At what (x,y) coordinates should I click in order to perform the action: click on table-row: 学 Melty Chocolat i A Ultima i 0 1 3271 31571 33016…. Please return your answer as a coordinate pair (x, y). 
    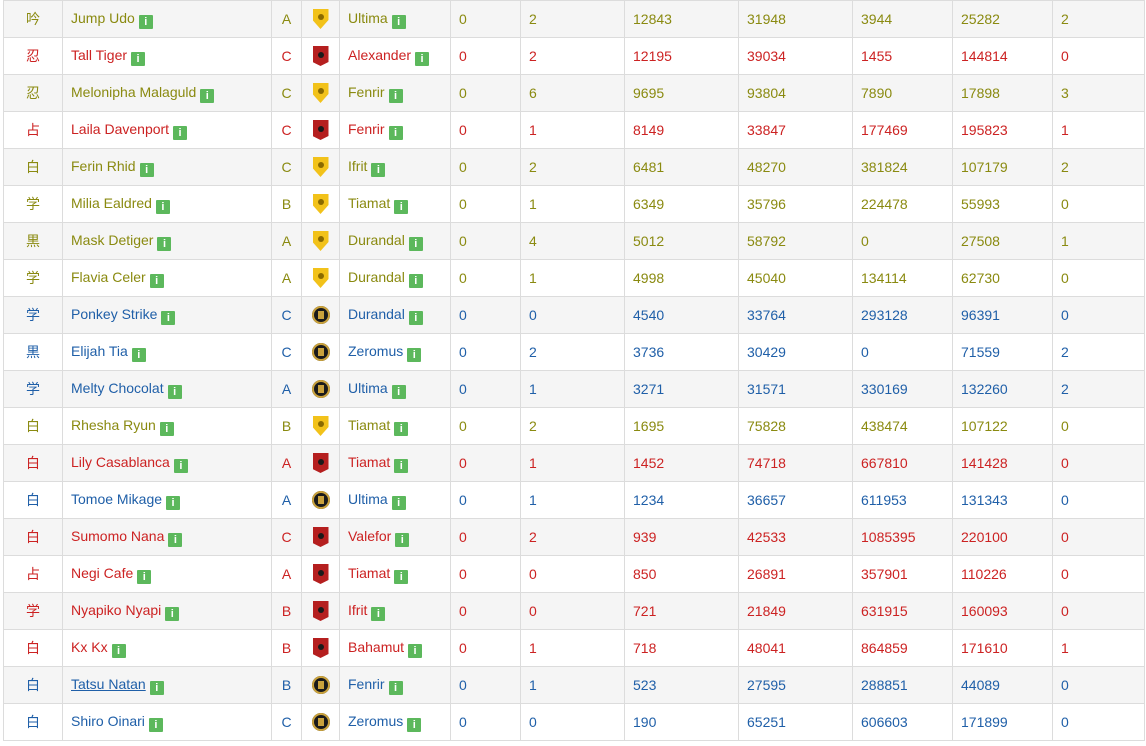
    Looking at the image, I should click on (574, 389).